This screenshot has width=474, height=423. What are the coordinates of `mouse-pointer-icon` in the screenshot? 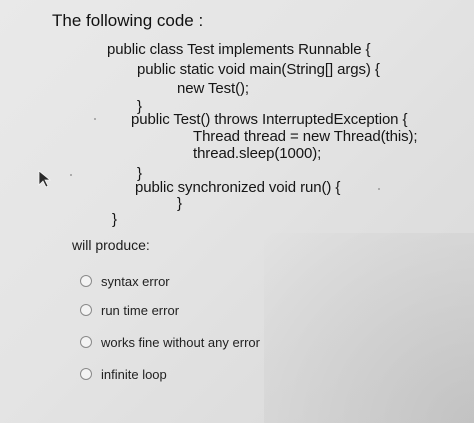 It's located at (45, 179).